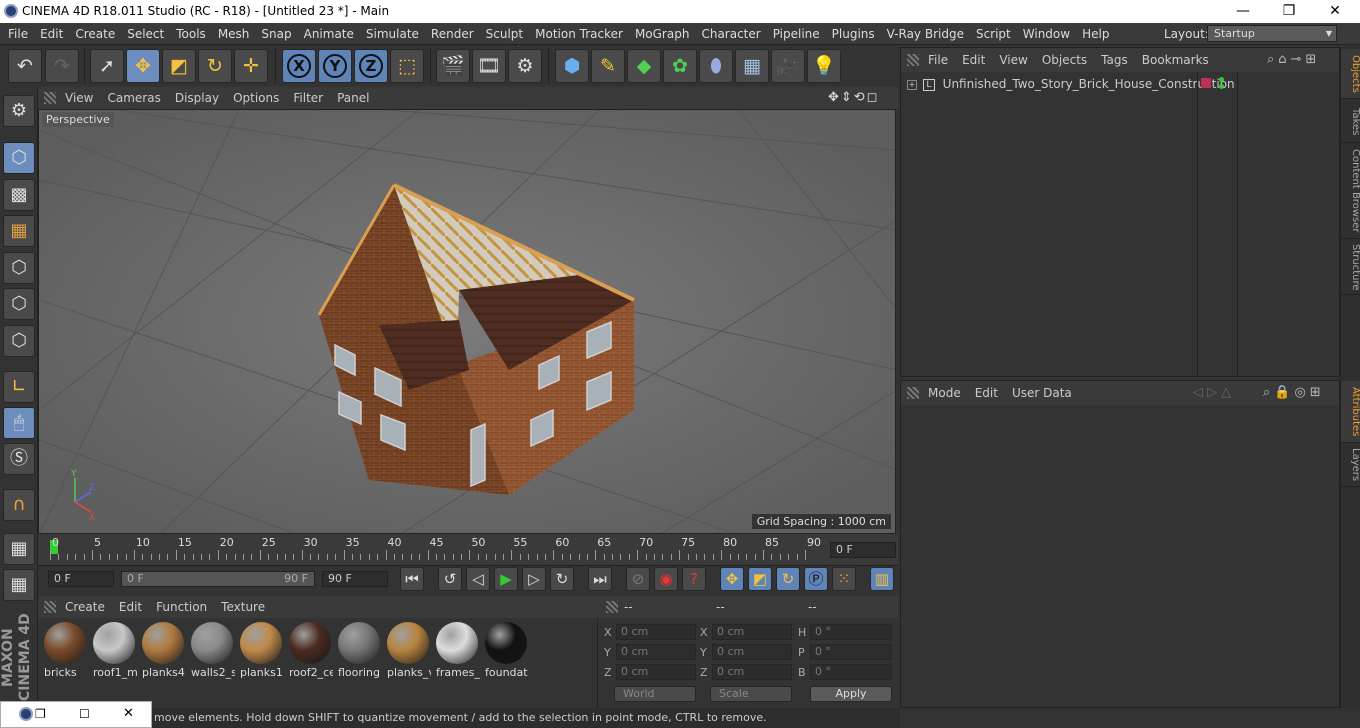  What do you see at coordinates (534, 579) in the screenshot?
I see `next-frame-icon: ▷` at bounding box center [534, 579].